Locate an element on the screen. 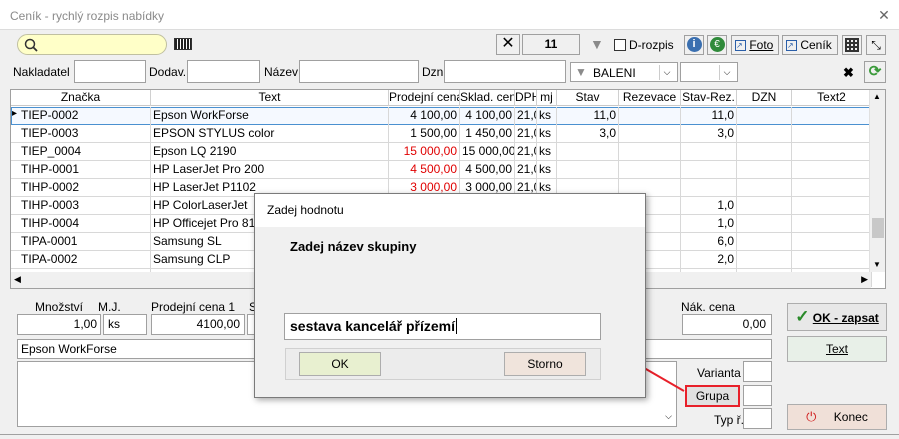  group-name-input: sestava kancelář přízemí is located at coordinates (442, 326).